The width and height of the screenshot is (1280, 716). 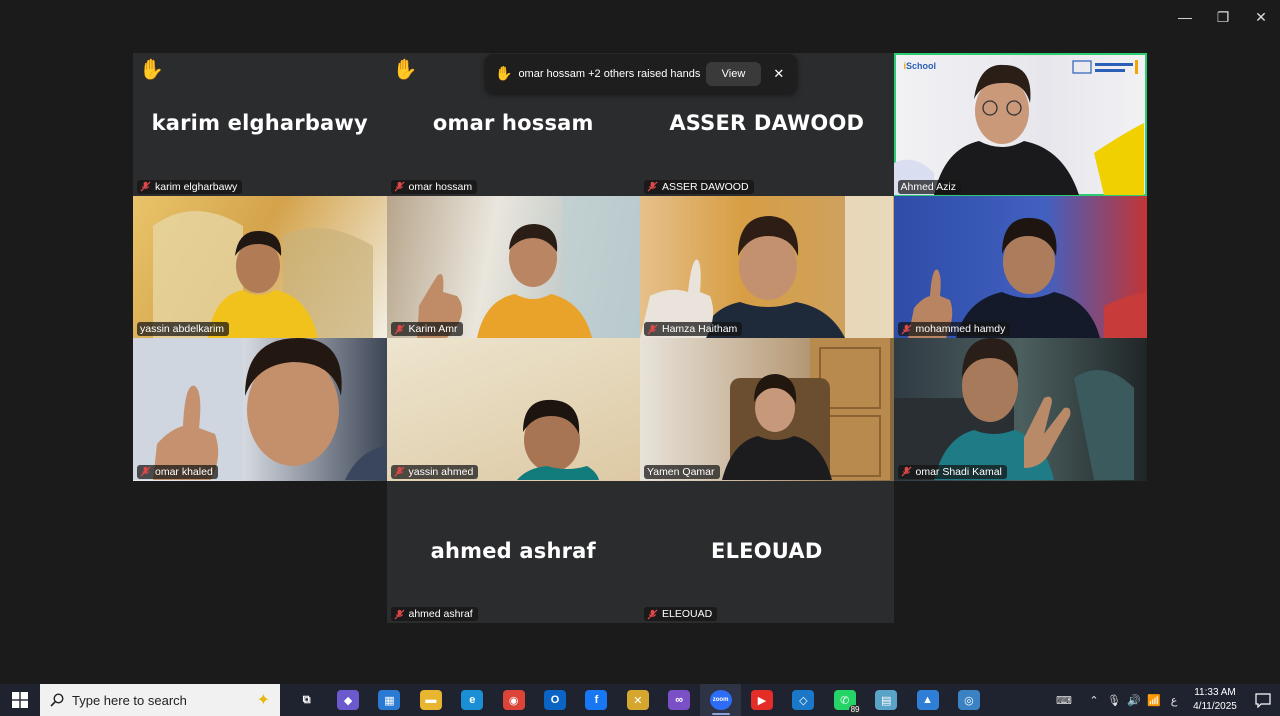 I want to click on taskbar-search-box: Type here to search ✦, so click(x=160, y=700).